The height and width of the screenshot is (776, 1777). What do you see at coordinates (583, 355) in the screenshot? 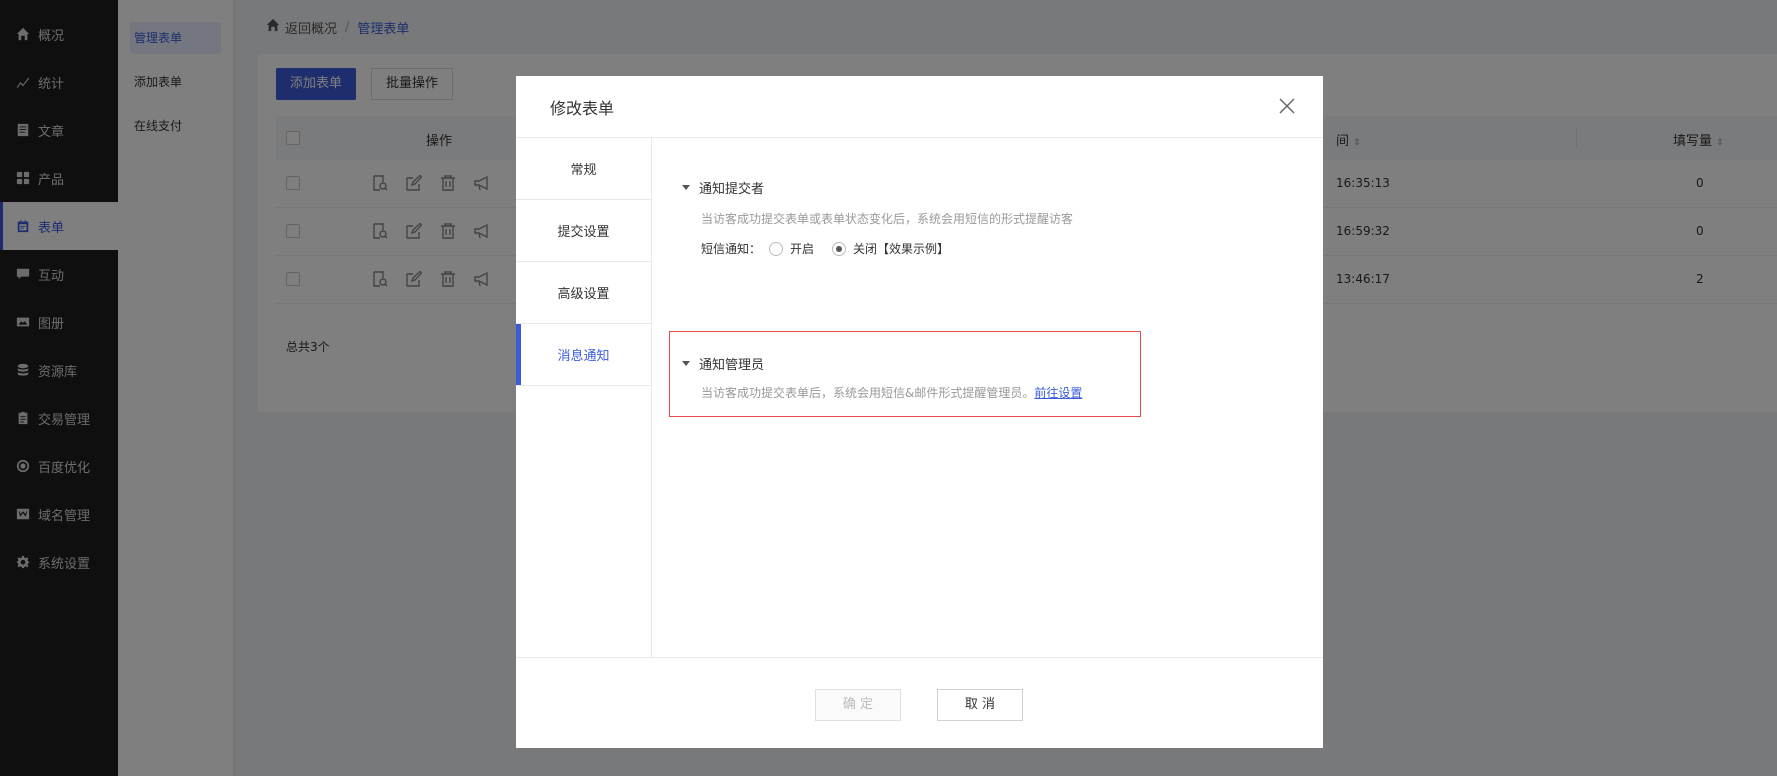
I see `tab-notifications: 消息通知` at bounding box center [583, 355].